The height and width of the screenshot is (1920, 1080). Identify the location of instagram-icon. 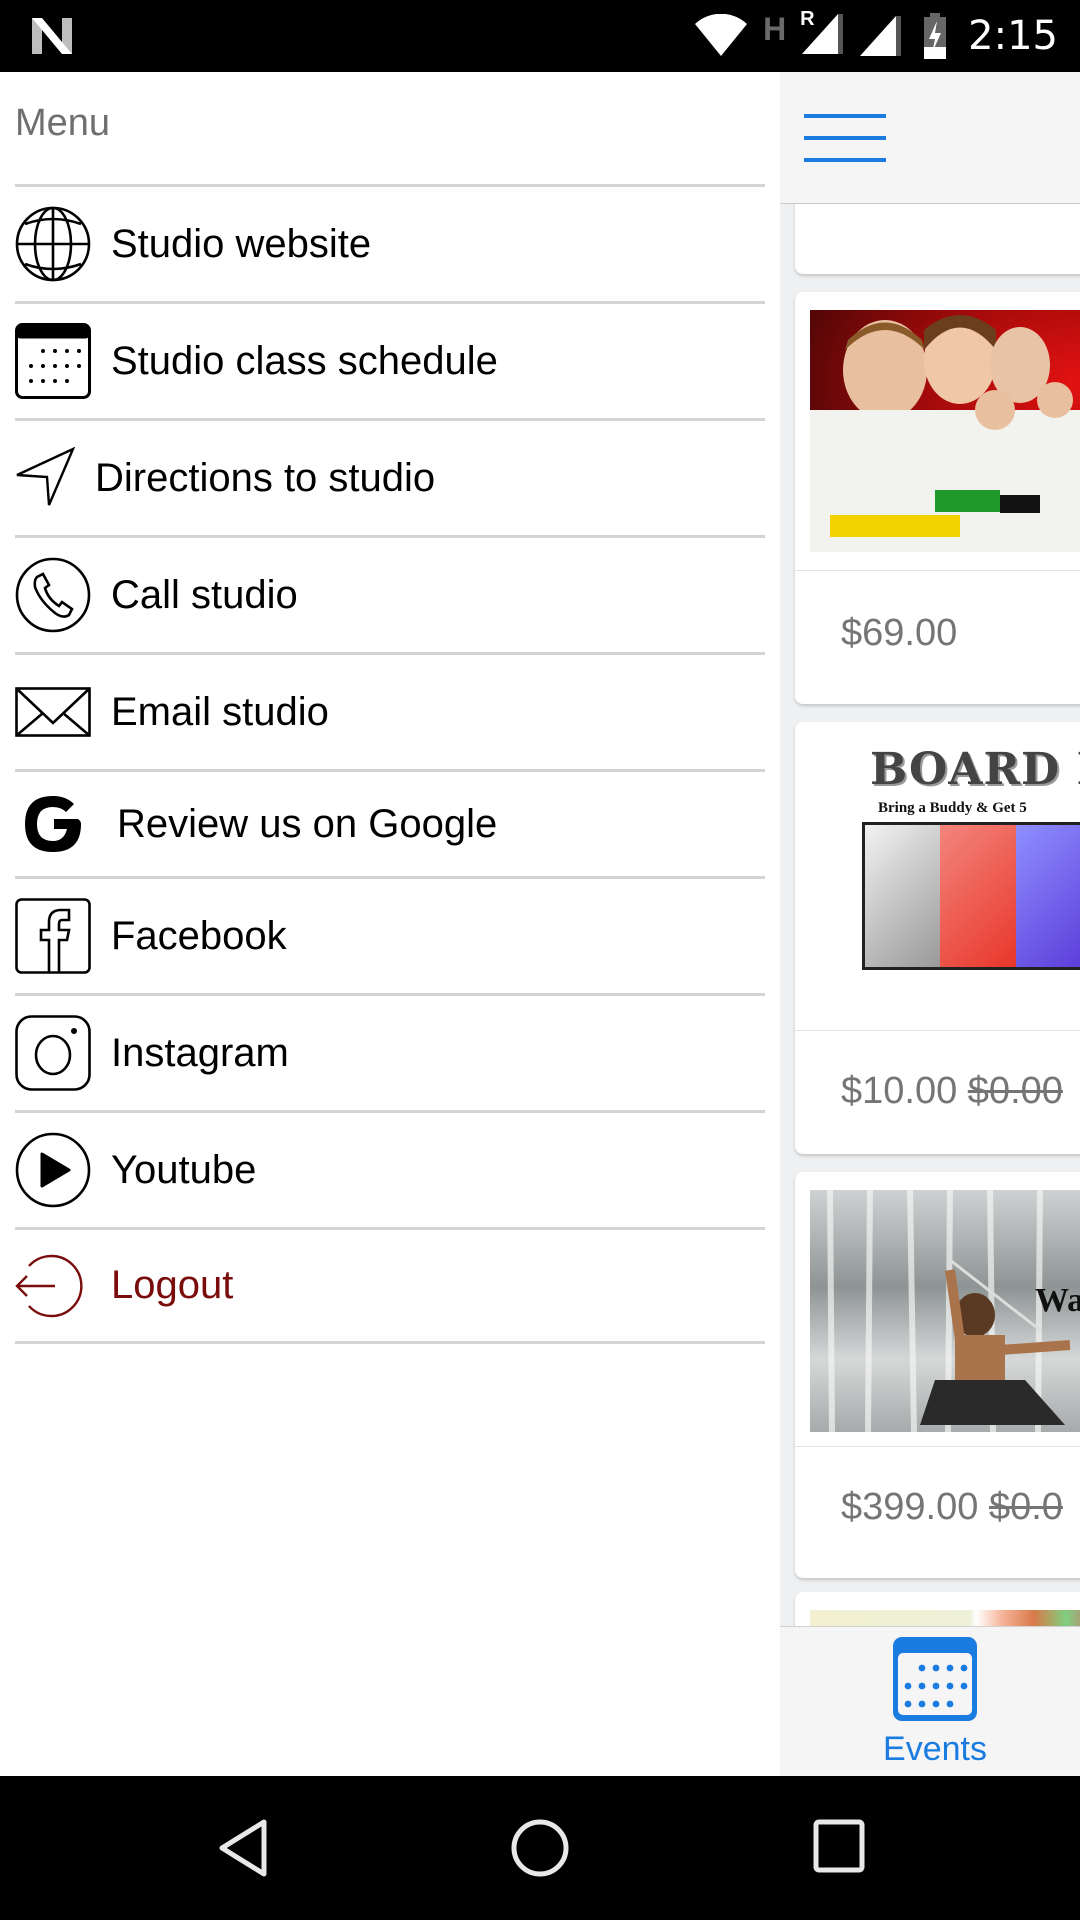
(53, 1053).